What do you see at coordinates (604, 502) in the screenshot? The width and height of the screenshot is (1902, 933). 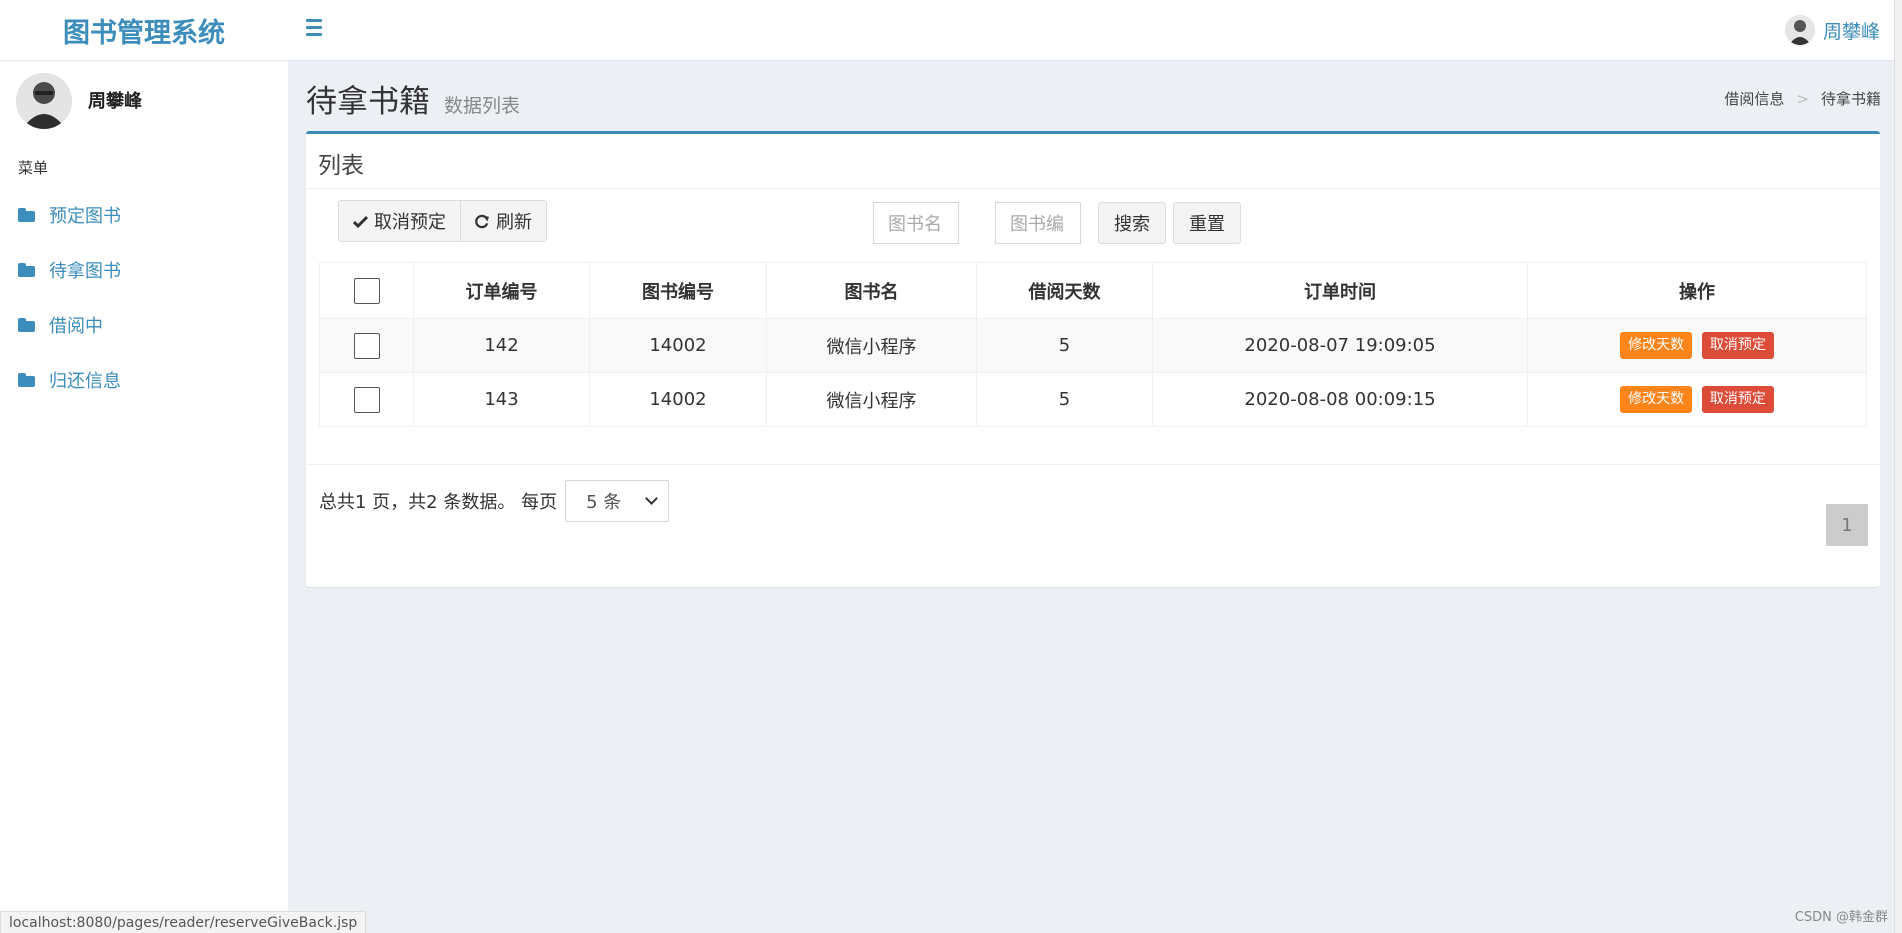 I see `page-size-value: 5 条` at bounding box center [604, 502].